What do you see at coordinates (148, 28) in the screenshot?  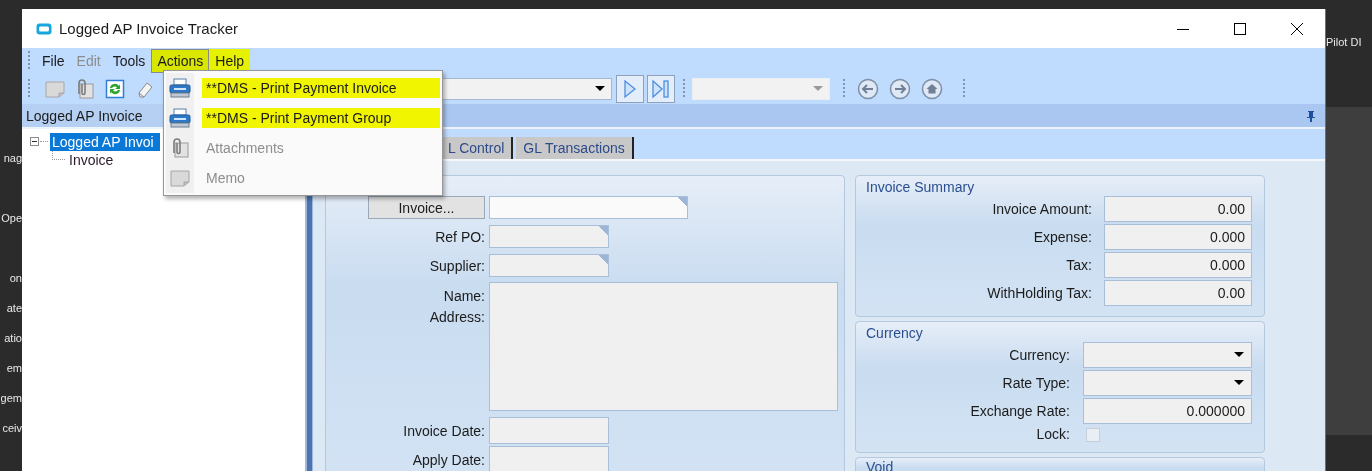 I see `window-title: Logged AP Invoice Tracker` at bounding box center [148, 28].